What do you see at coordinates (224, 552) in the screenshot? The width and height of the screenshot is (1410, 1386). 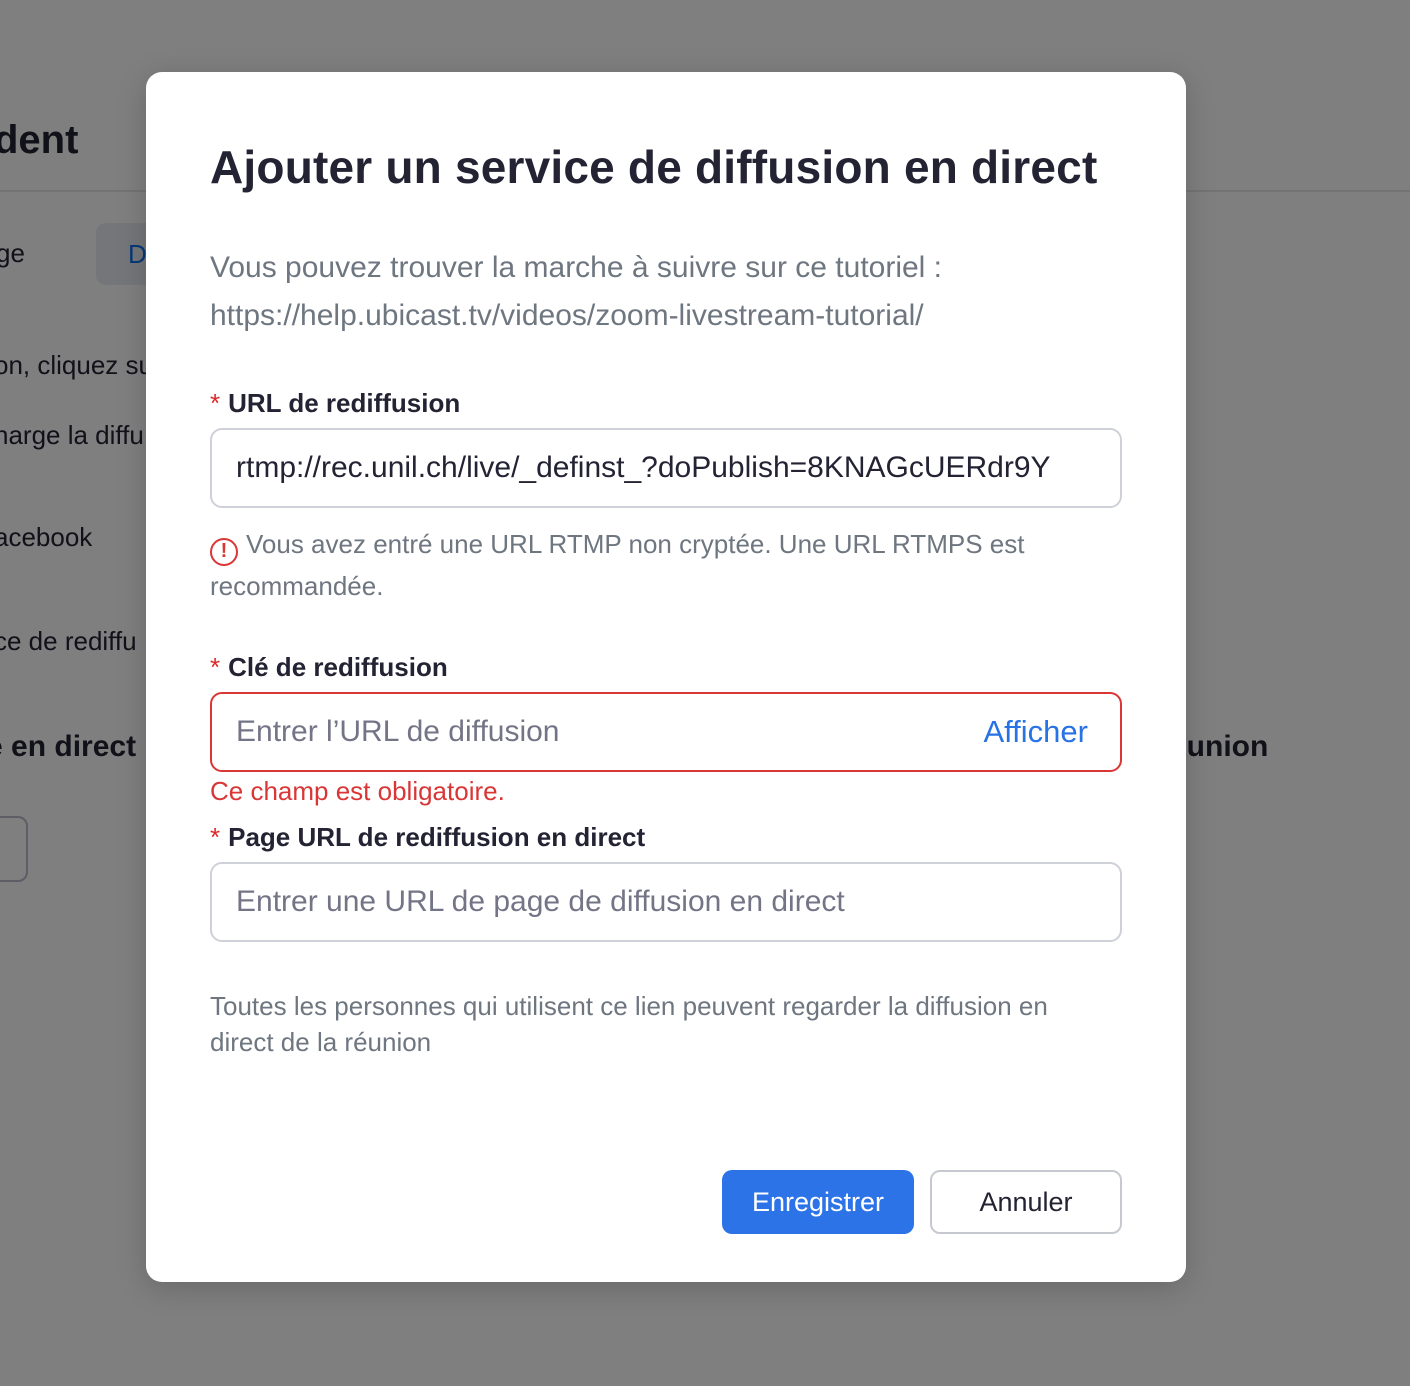 I see `alert-circle-icon: !` at bounding box center [224, 552].